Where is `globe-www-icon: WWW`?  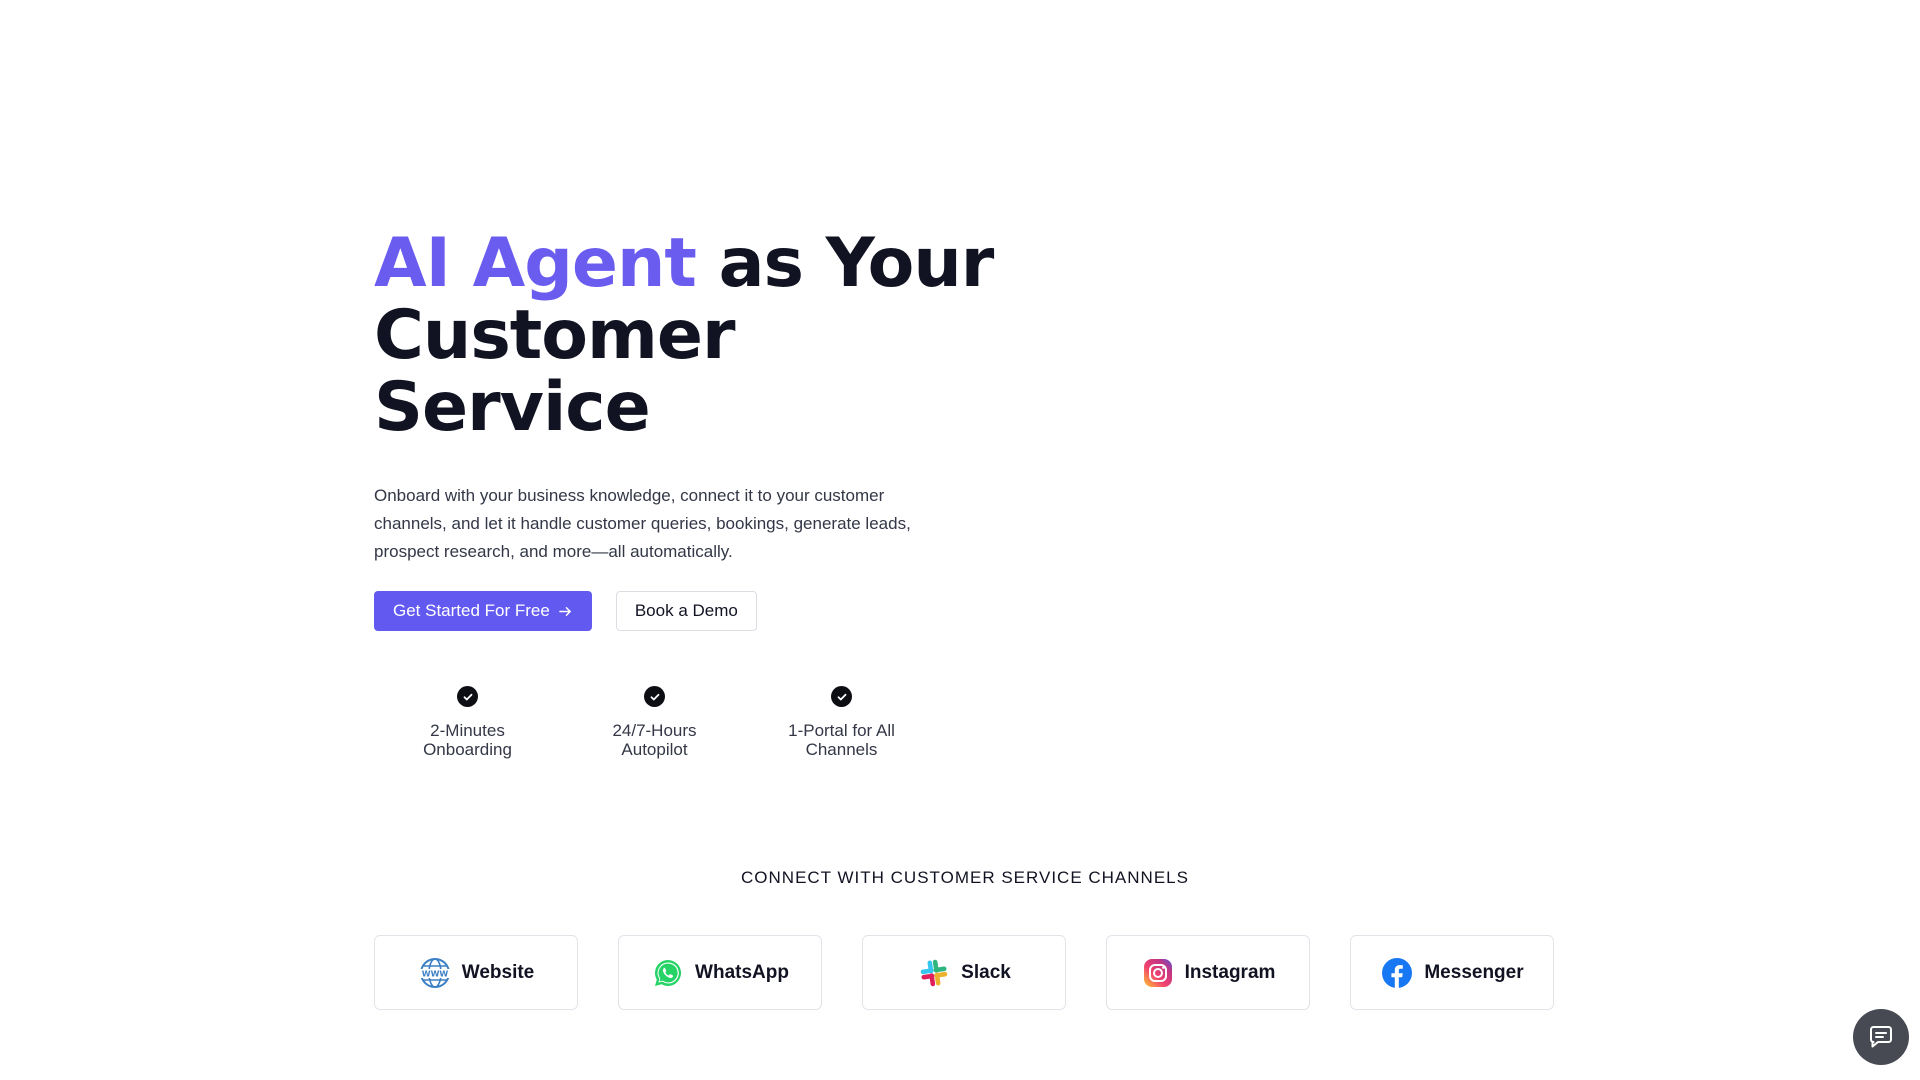 globe-www-icon: WWW is located at coordinates (435, 973).